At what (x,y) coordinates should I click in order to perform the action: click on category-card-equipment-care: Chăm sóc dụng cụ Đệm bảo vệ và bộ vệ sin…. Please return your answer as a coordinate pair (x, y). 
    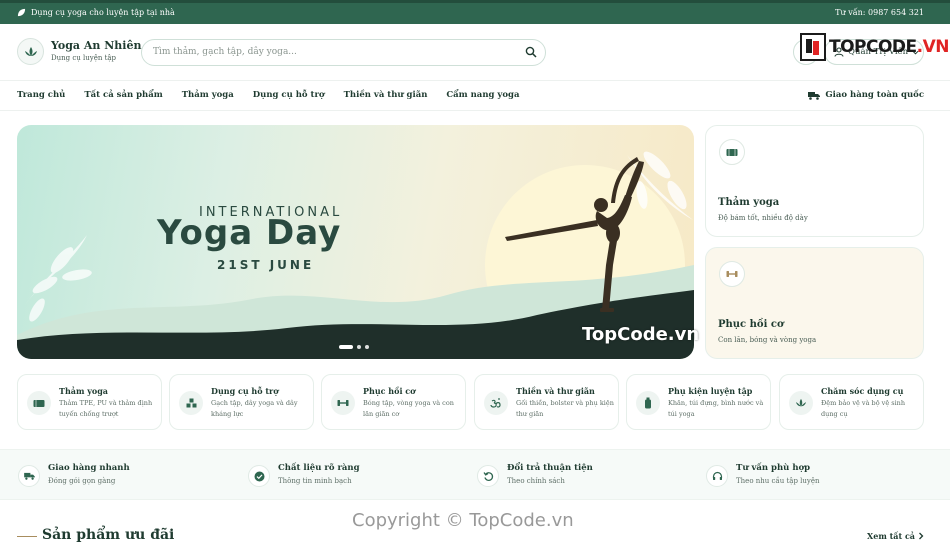
    Looking at the image, I should click on (851, 402).